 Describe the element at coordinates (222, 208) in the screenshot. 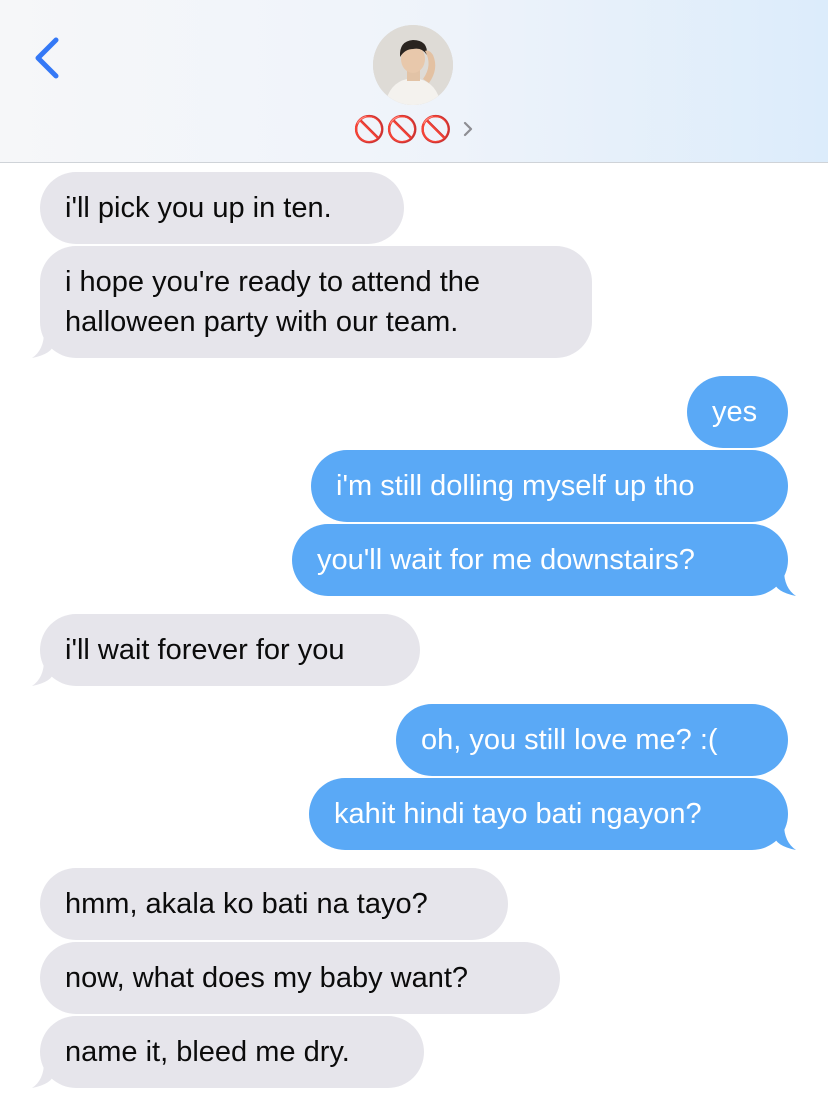

I see `incoming-message: i'll pick you up in ten.` at that location.